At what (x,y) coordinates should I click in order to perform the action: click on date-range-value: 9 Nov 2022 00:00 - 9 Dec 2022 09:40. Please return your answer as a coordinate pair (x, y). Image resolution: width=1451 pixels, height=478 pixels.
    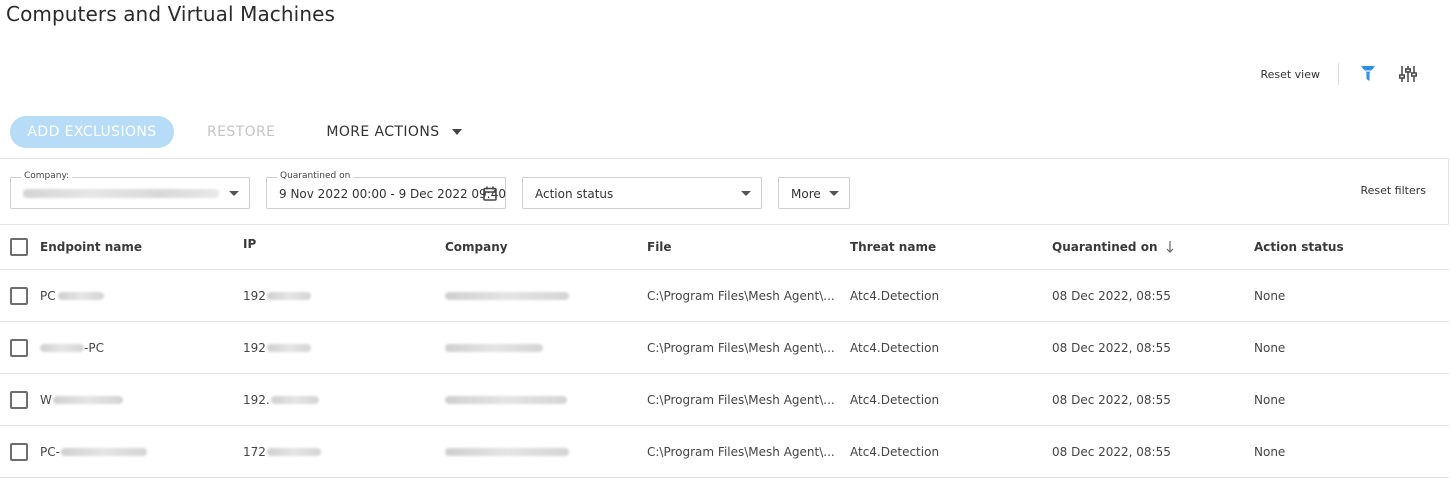
    Looking at the image, I should click on (392, 194).